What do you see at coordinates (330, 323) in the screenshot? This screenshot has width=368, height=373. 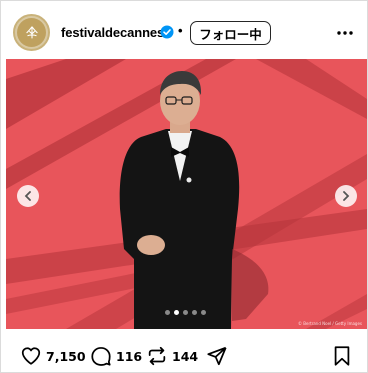 I see `photo-credit: © Bertrand Noel / Getty Images` at bounding box center [330, 323].